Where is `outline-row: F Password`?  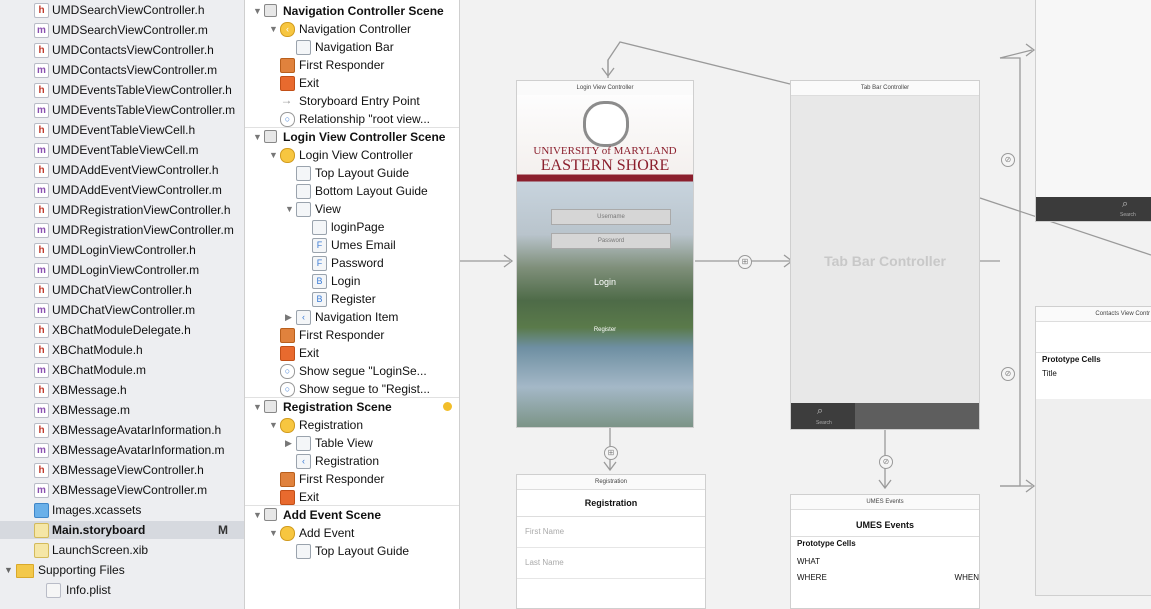 outline-row: F Password is located at coordinates (352, 263).